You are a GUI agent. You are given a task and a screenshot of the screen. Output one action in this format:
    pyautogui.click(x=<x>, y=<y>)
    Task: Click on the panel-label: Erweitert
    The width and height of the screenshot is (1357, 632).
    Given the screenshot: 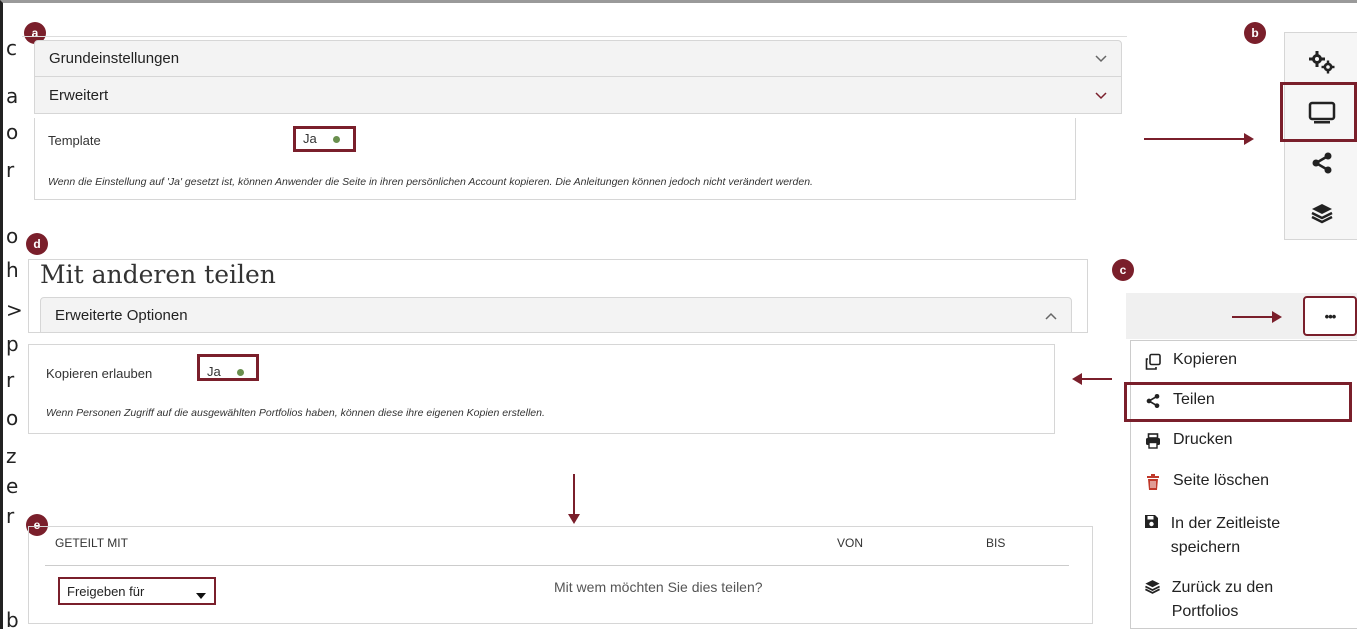 What is the action you would take?
    pyautogui.click(x=79, y=95)
    